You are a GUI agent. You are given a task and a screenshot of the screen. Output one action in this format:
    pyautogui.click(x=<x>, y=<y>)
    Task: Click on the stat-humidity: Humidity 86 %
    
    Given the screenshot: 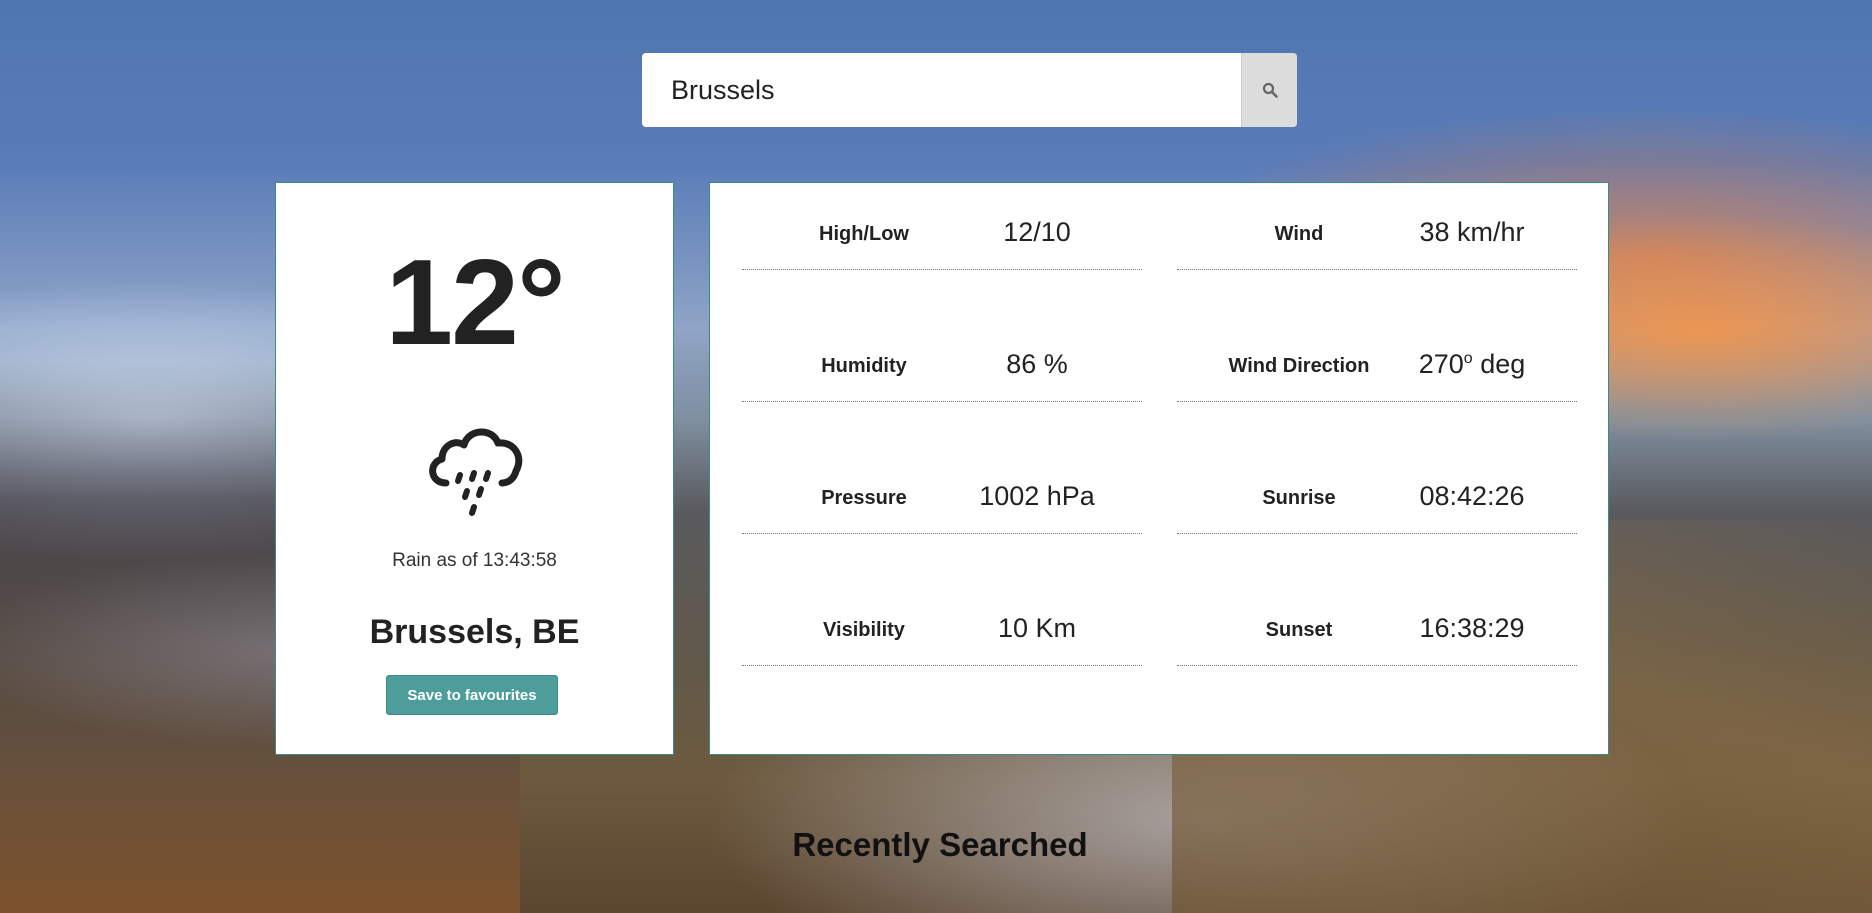 What is the action you would take?
    pyautogui.click(x=942, y=371)
    